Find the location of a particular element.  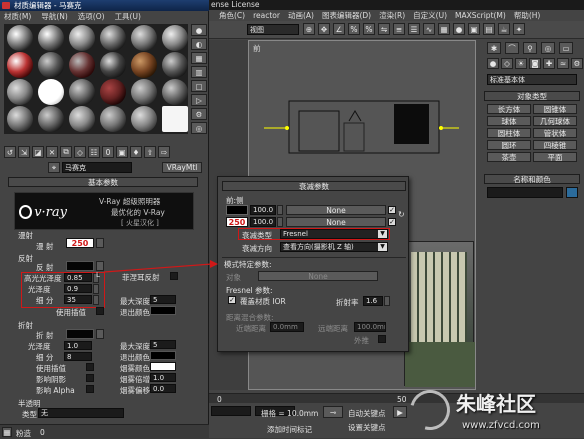

move-icon: ✥ is located at coordinates (324, 29).